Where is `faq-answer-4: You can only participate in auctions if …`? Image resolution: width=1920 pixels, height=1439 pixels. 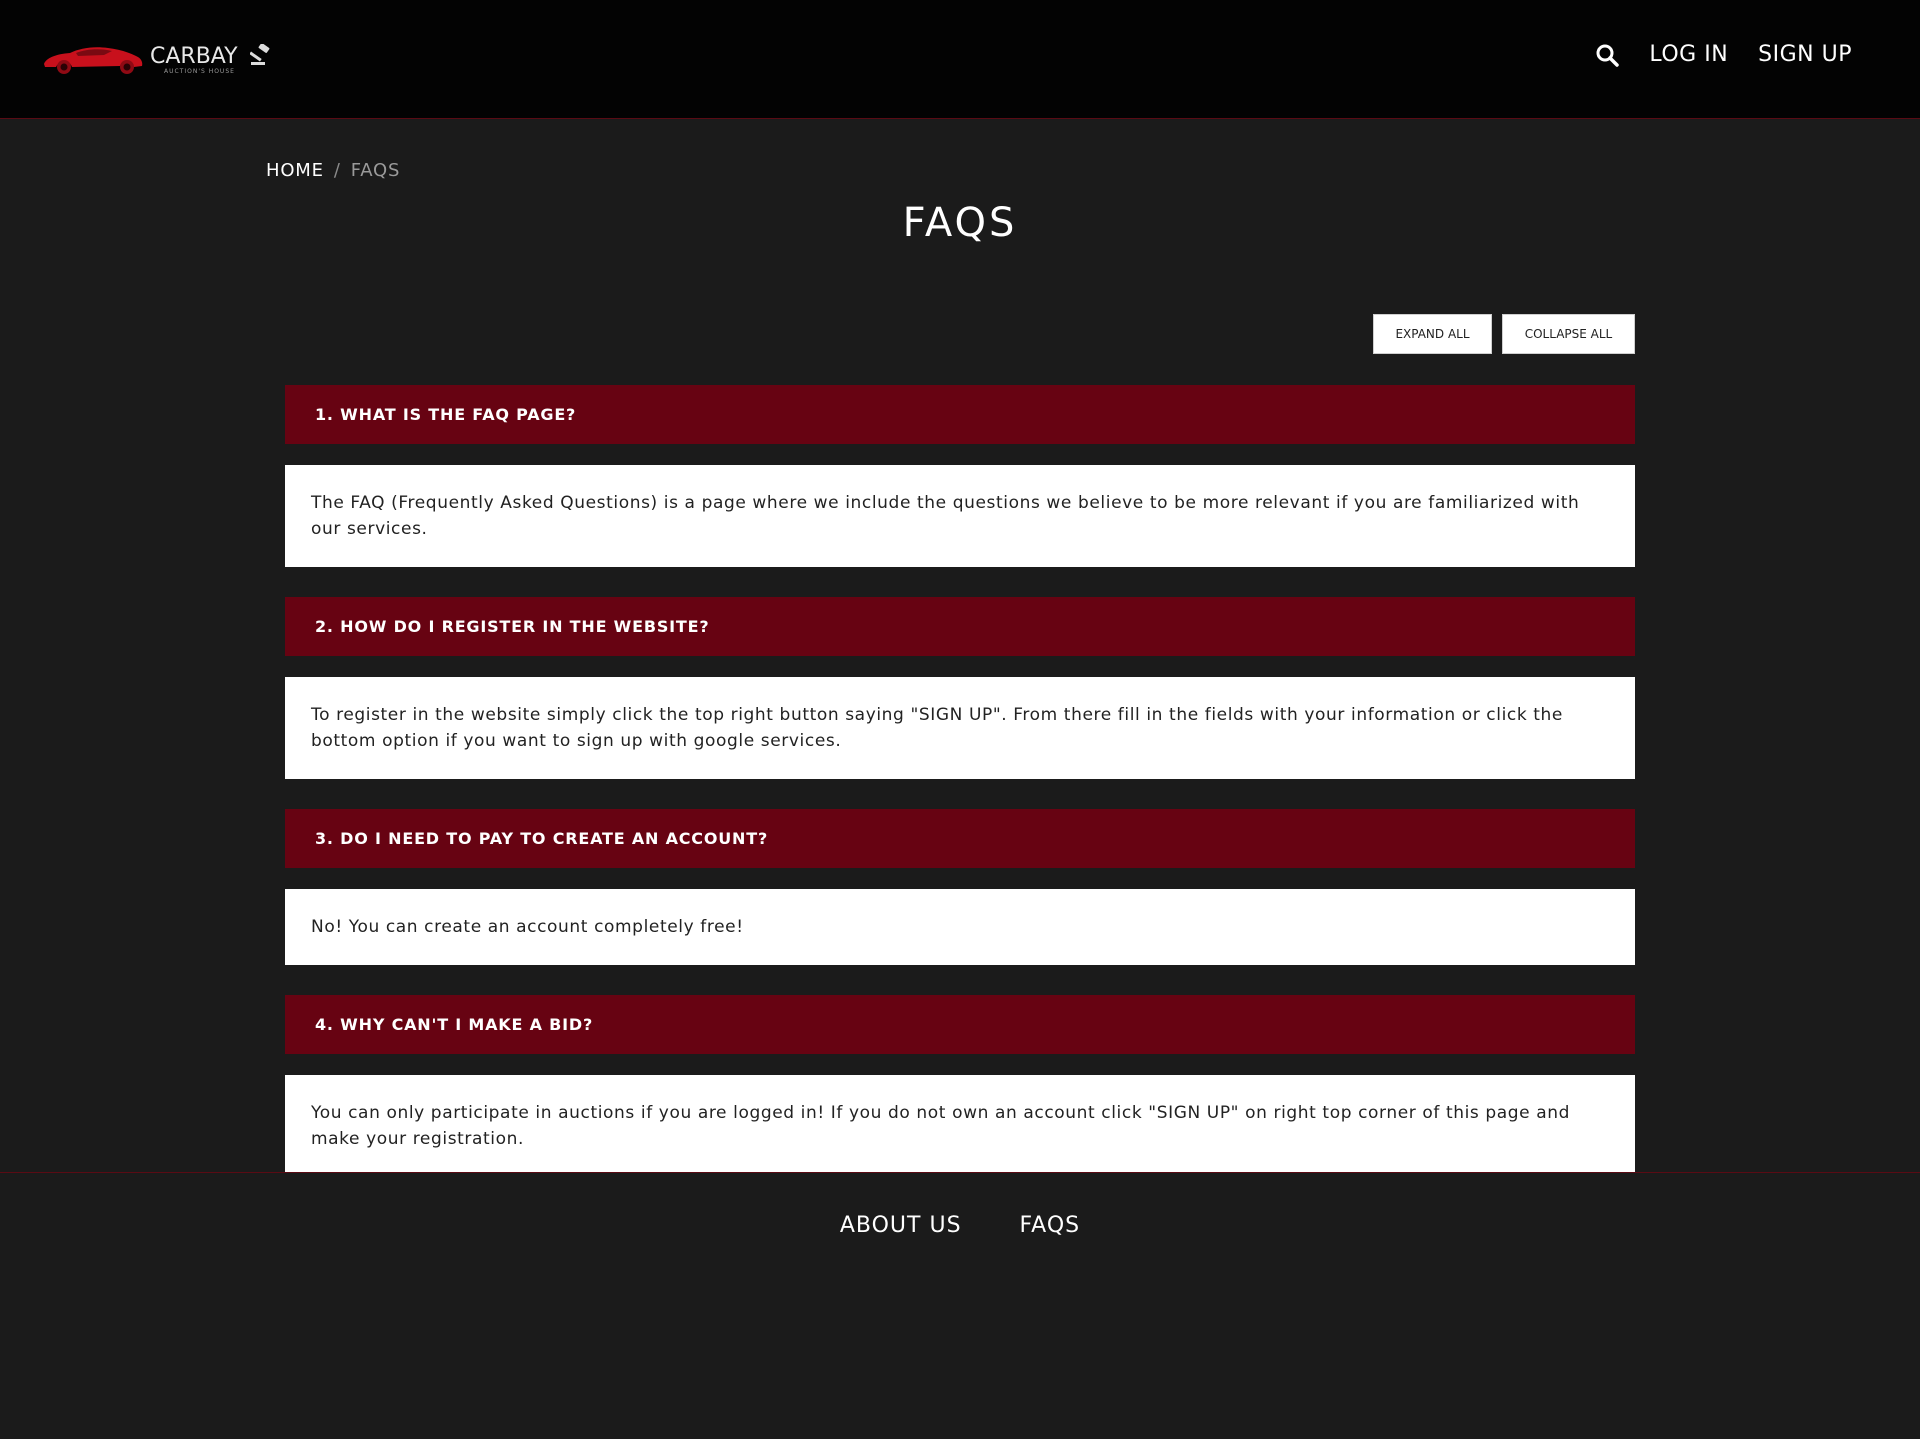 faq-answer-4: You can only participate in auctions if … is located at coordinates (960, 1123).